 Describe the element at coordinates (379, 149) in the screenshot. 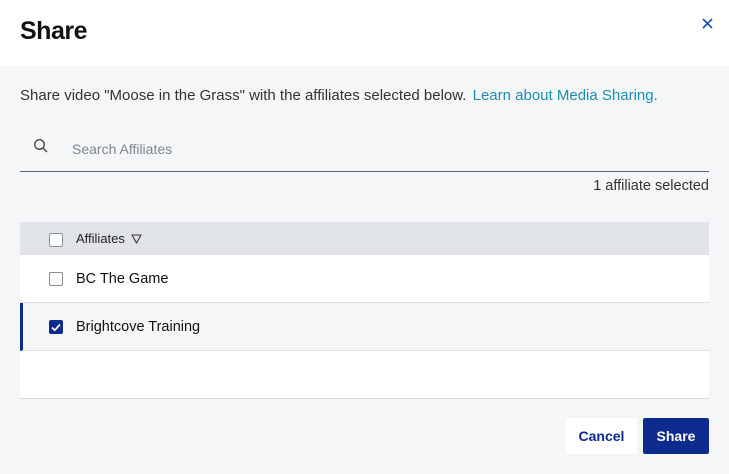

I see `search-input` at that location.